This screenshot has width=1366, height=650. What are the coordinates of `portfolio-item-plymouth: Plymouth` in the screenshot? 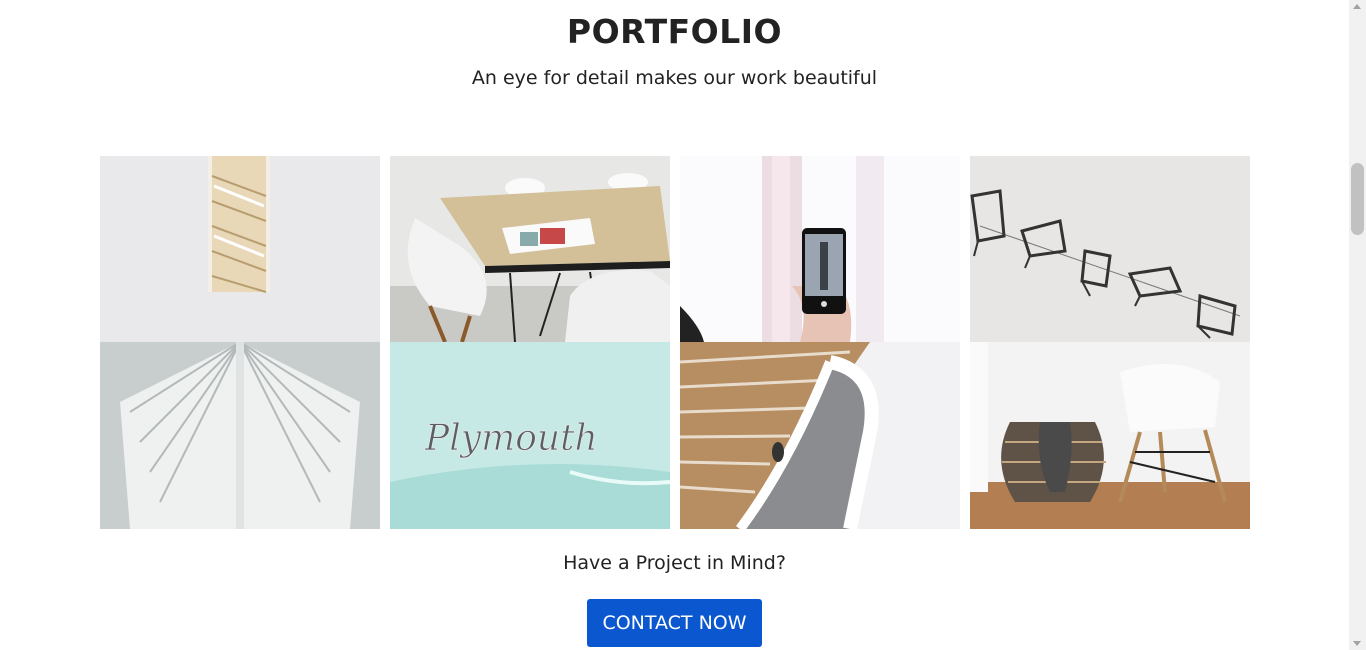 It's located at (530, 435).